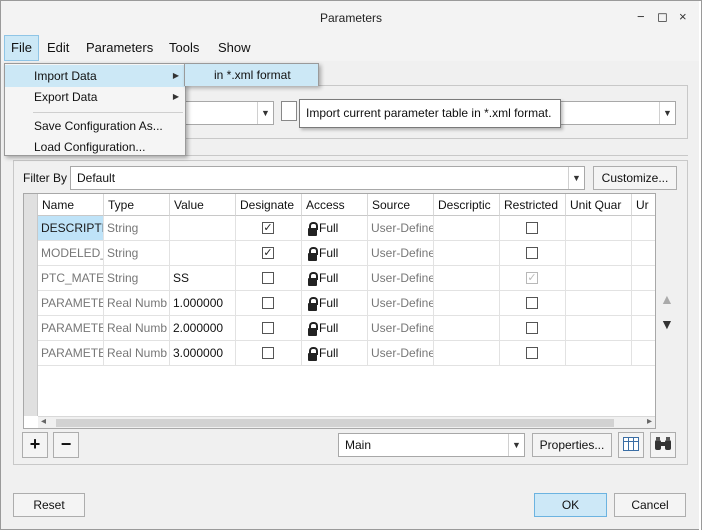 The height and width of the screenshot is (530, 702). I want to click on table-view-button, so click(631, 445).